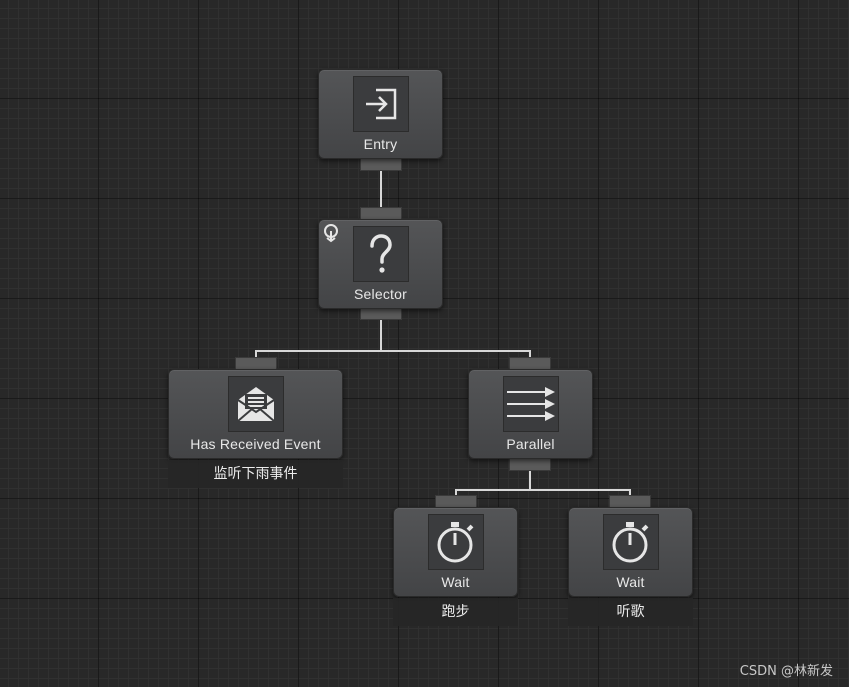 Image resolution: width=849 pixels, height=687 pixels. What do you see at coordinates (531, 404) in the screenshot?
I see `parallel-arrows-icon` at bounding box center [531, 404].